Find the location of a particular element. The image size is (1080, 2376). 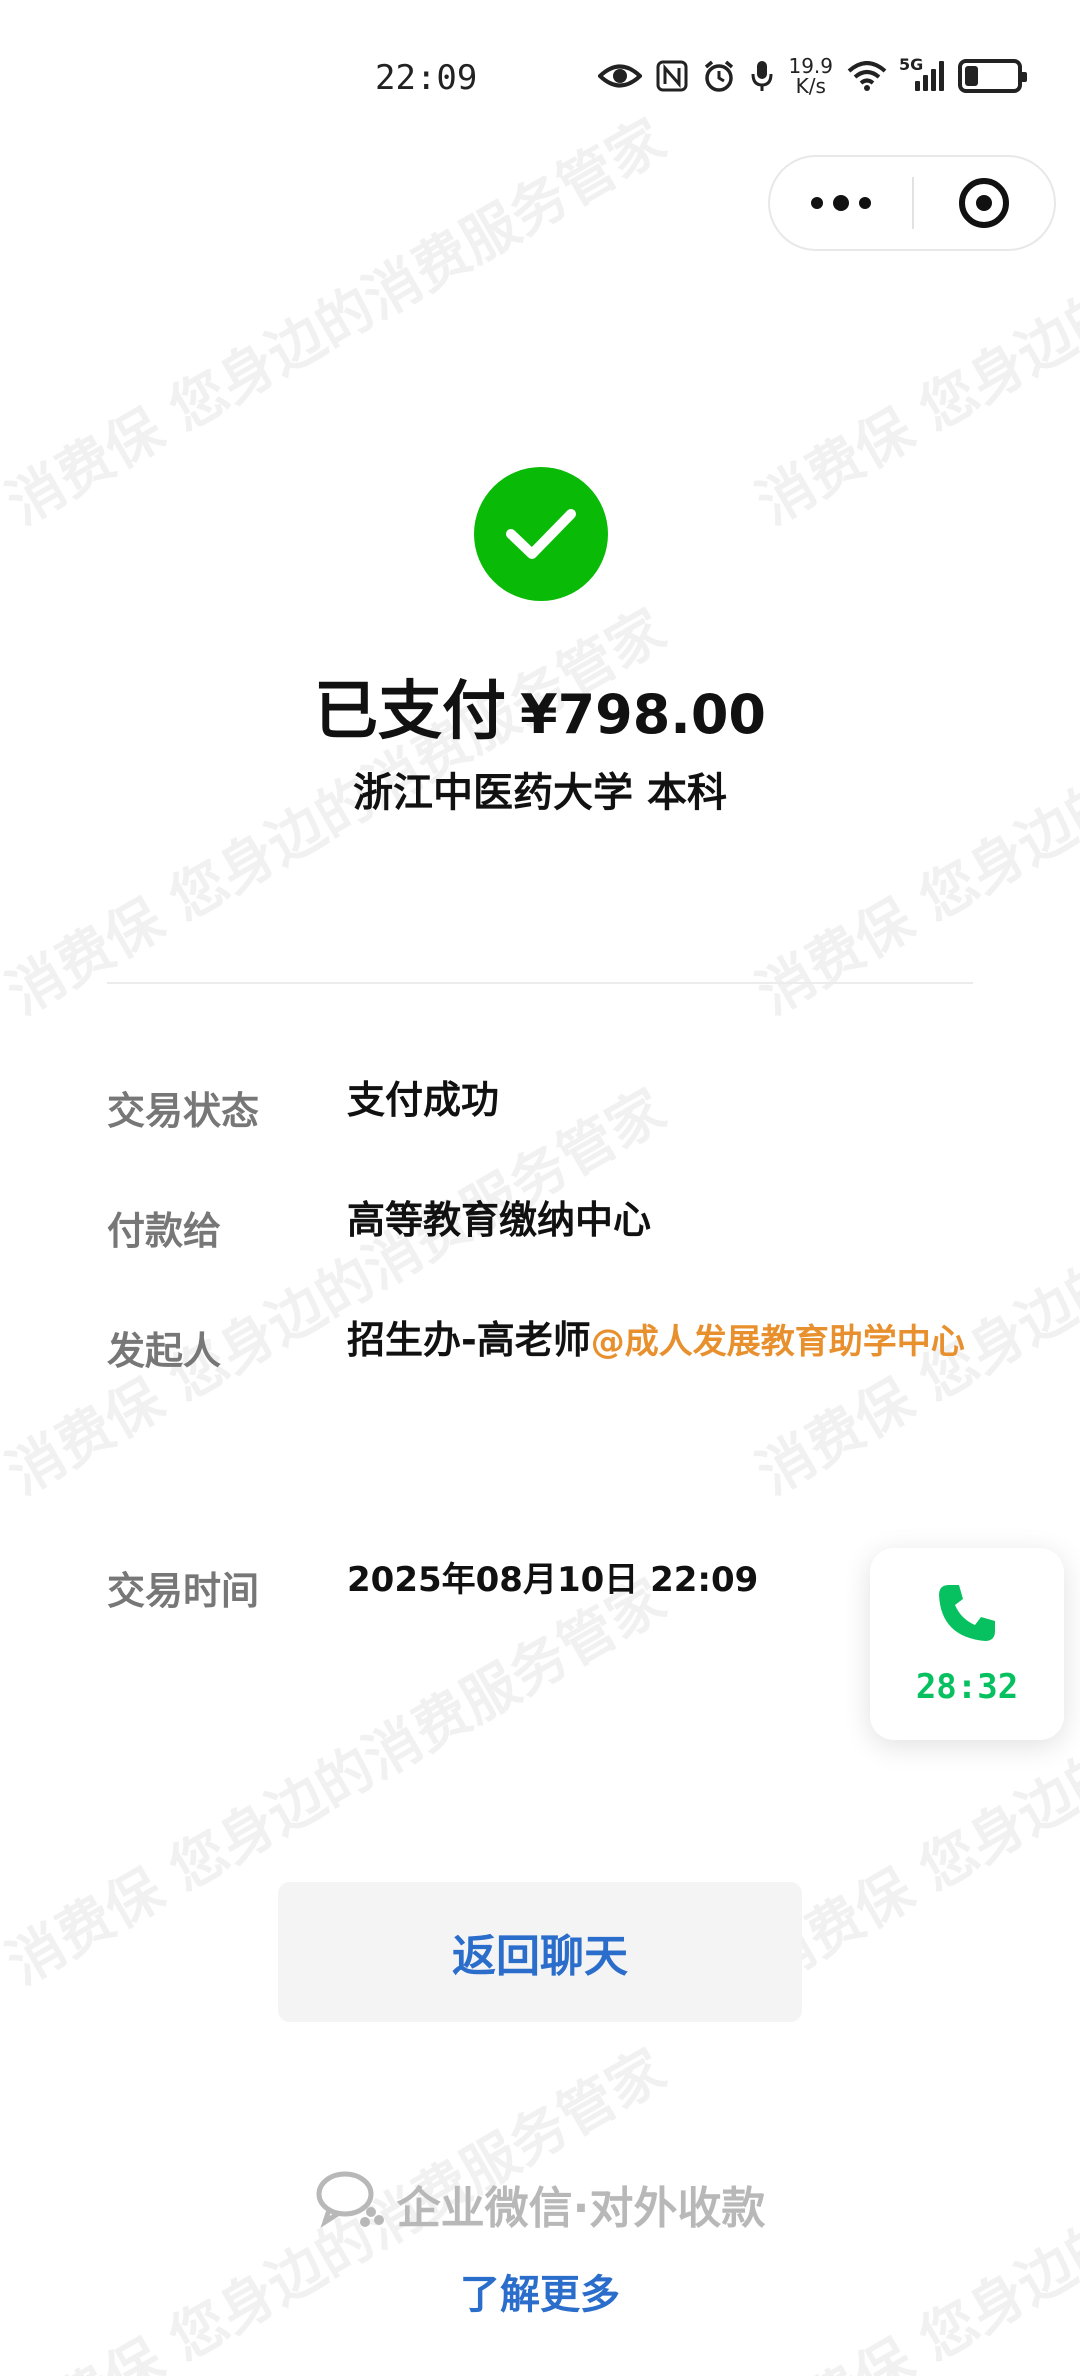

detail-label: 付款给 is located at coordinates (164, 1231).